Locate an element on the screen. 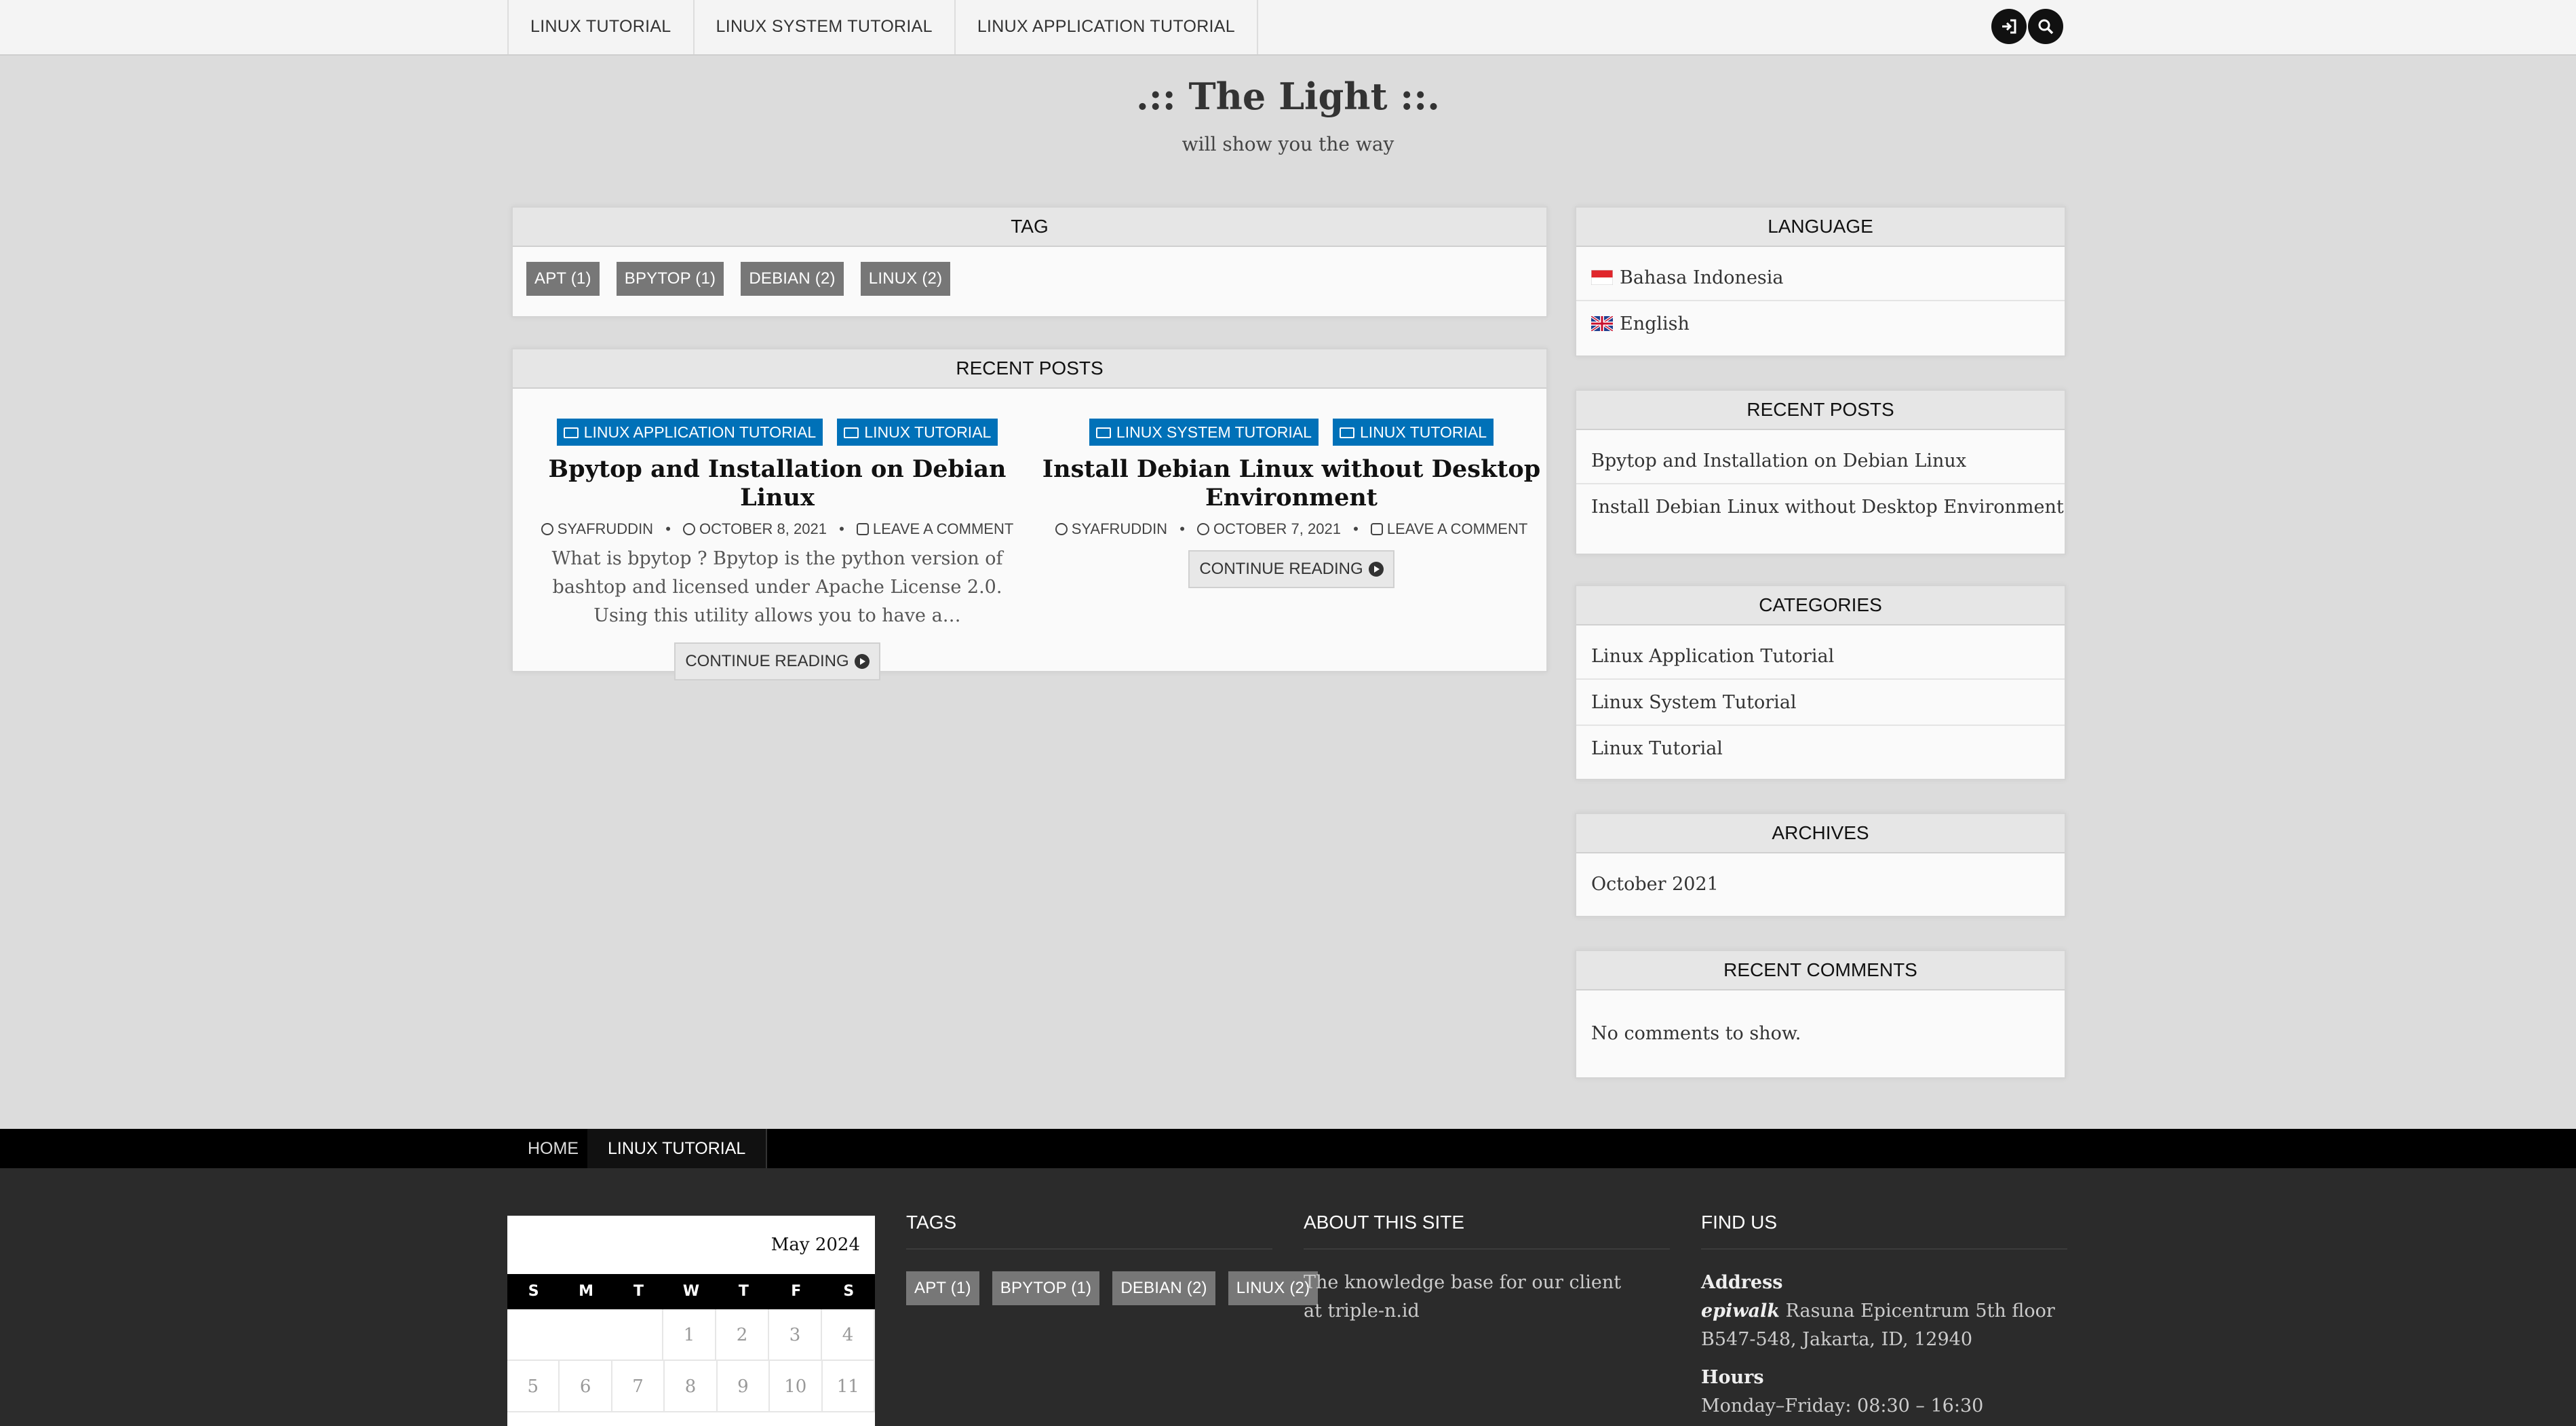 Image resolution: width=2576 pixels, height=1426 pixels. category-link-linux: Linux Tutorial is located at coordinates (1820, 749).